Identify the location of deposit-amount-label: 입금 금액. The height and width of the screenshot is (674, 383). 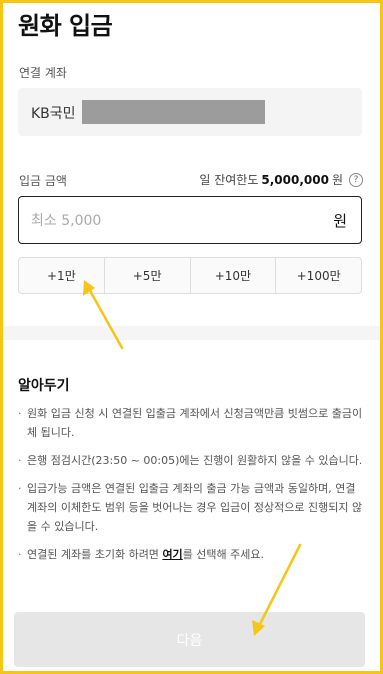
(43, 181).